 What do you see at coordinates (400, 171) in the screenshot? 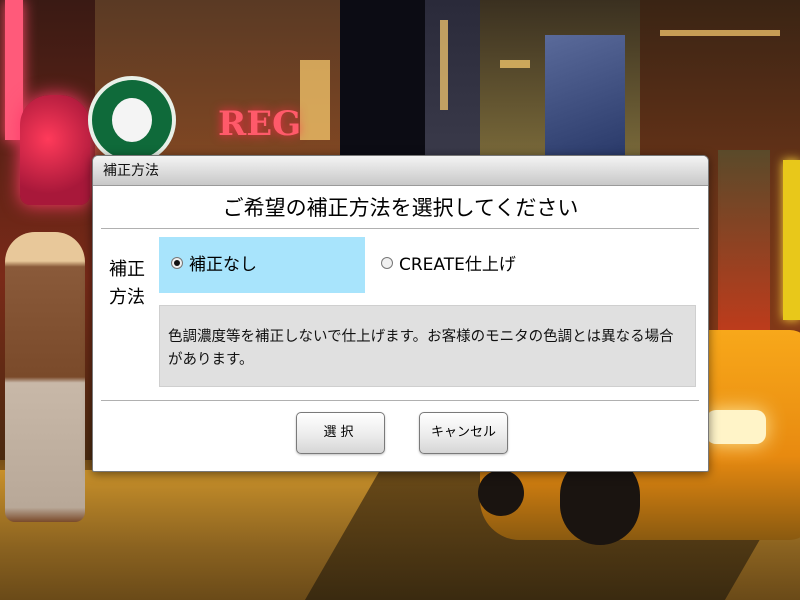
I see `dialog-title: 補正方法` at bounding box center [400, 171].